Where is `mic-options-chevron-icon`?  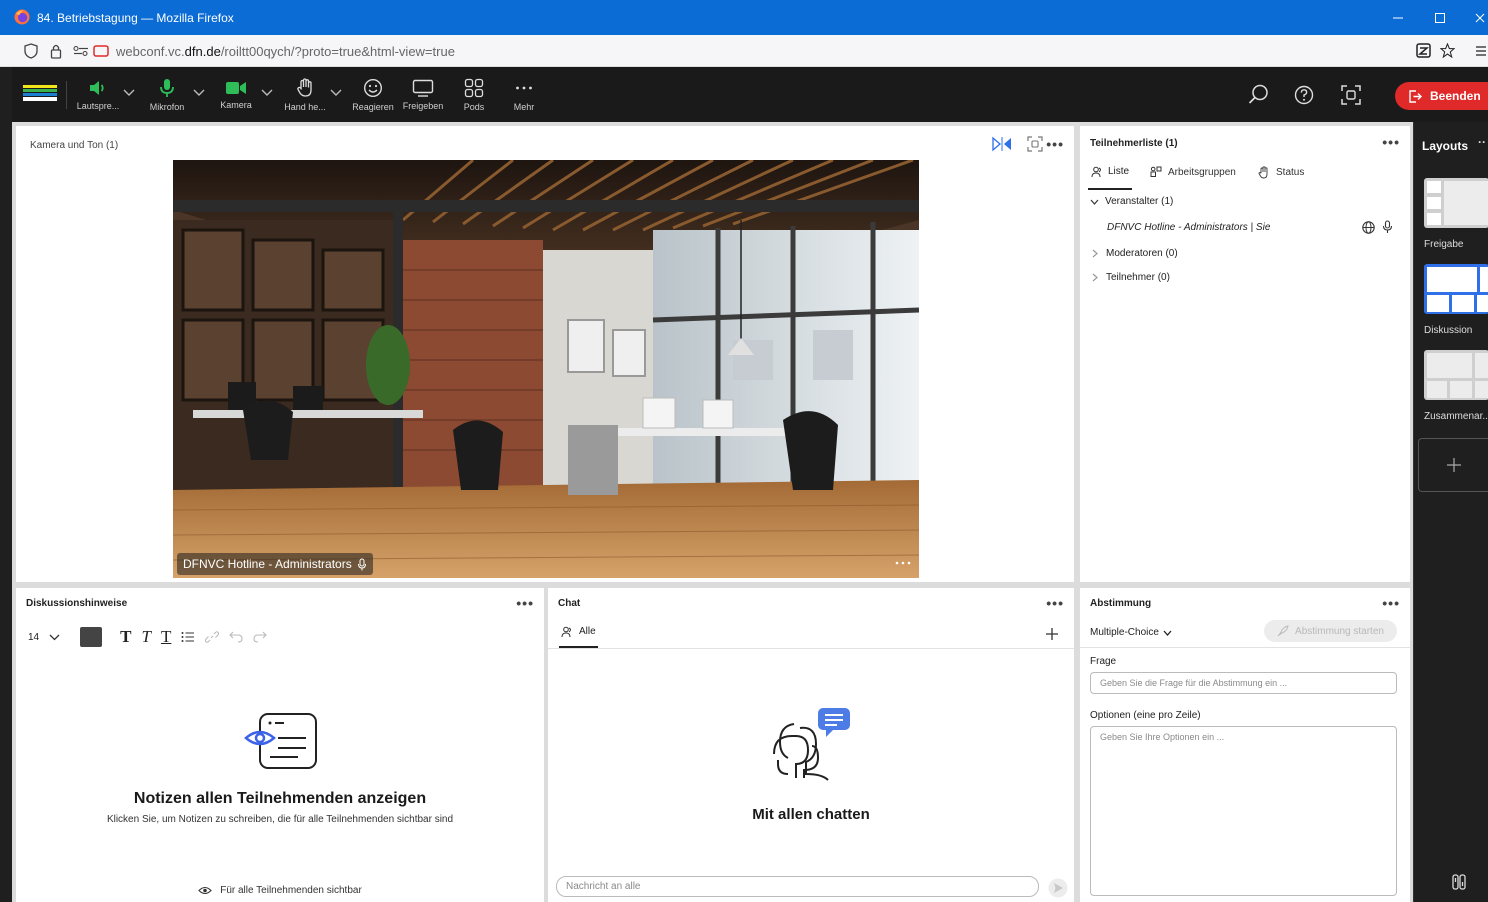 mic-options-chevron-icon is located at coordinates (199, 93).